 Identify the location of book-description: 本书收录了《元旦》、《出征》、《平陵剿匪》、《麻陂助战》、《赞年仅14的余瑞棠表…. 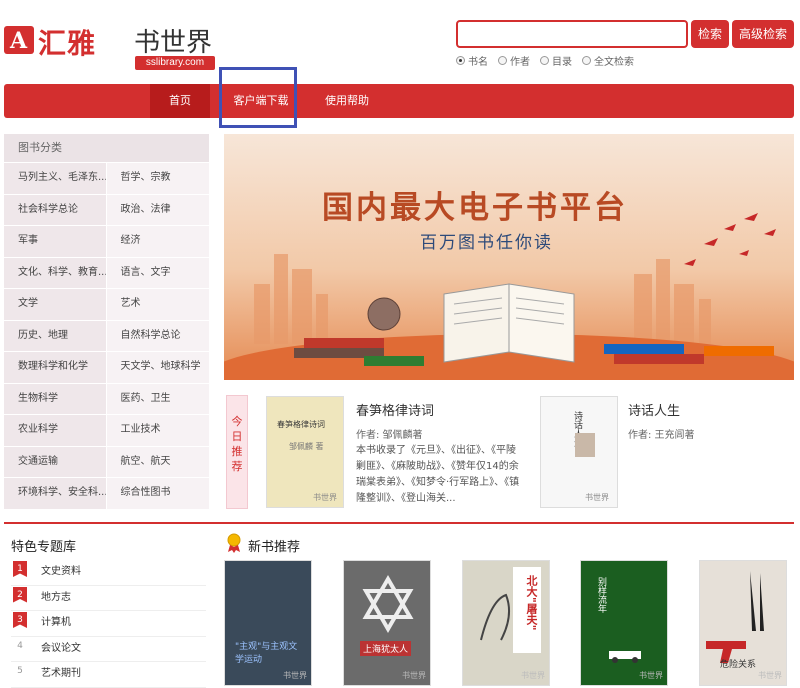
(438, 474).